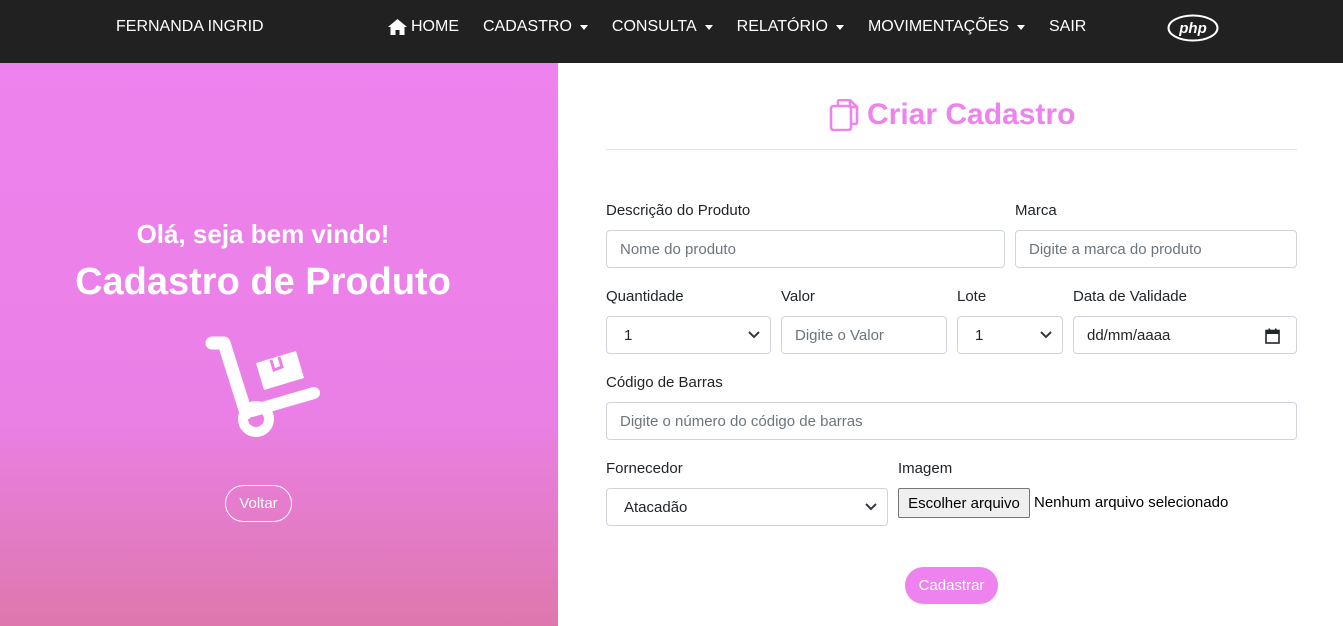 This screenshot has height=626, width=1343. I want to click on descricao-input: Nome do produto, so click(805, 249).